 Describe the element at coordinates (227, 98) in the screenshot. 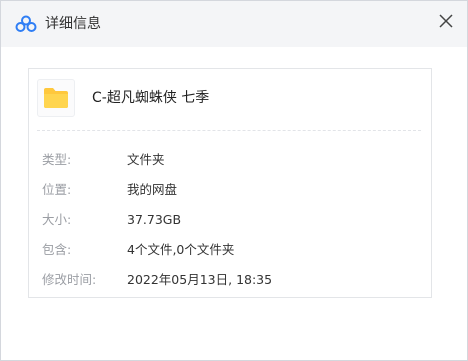

I see `file-header: C-超凡蜘蛛侠 七季` at that location.